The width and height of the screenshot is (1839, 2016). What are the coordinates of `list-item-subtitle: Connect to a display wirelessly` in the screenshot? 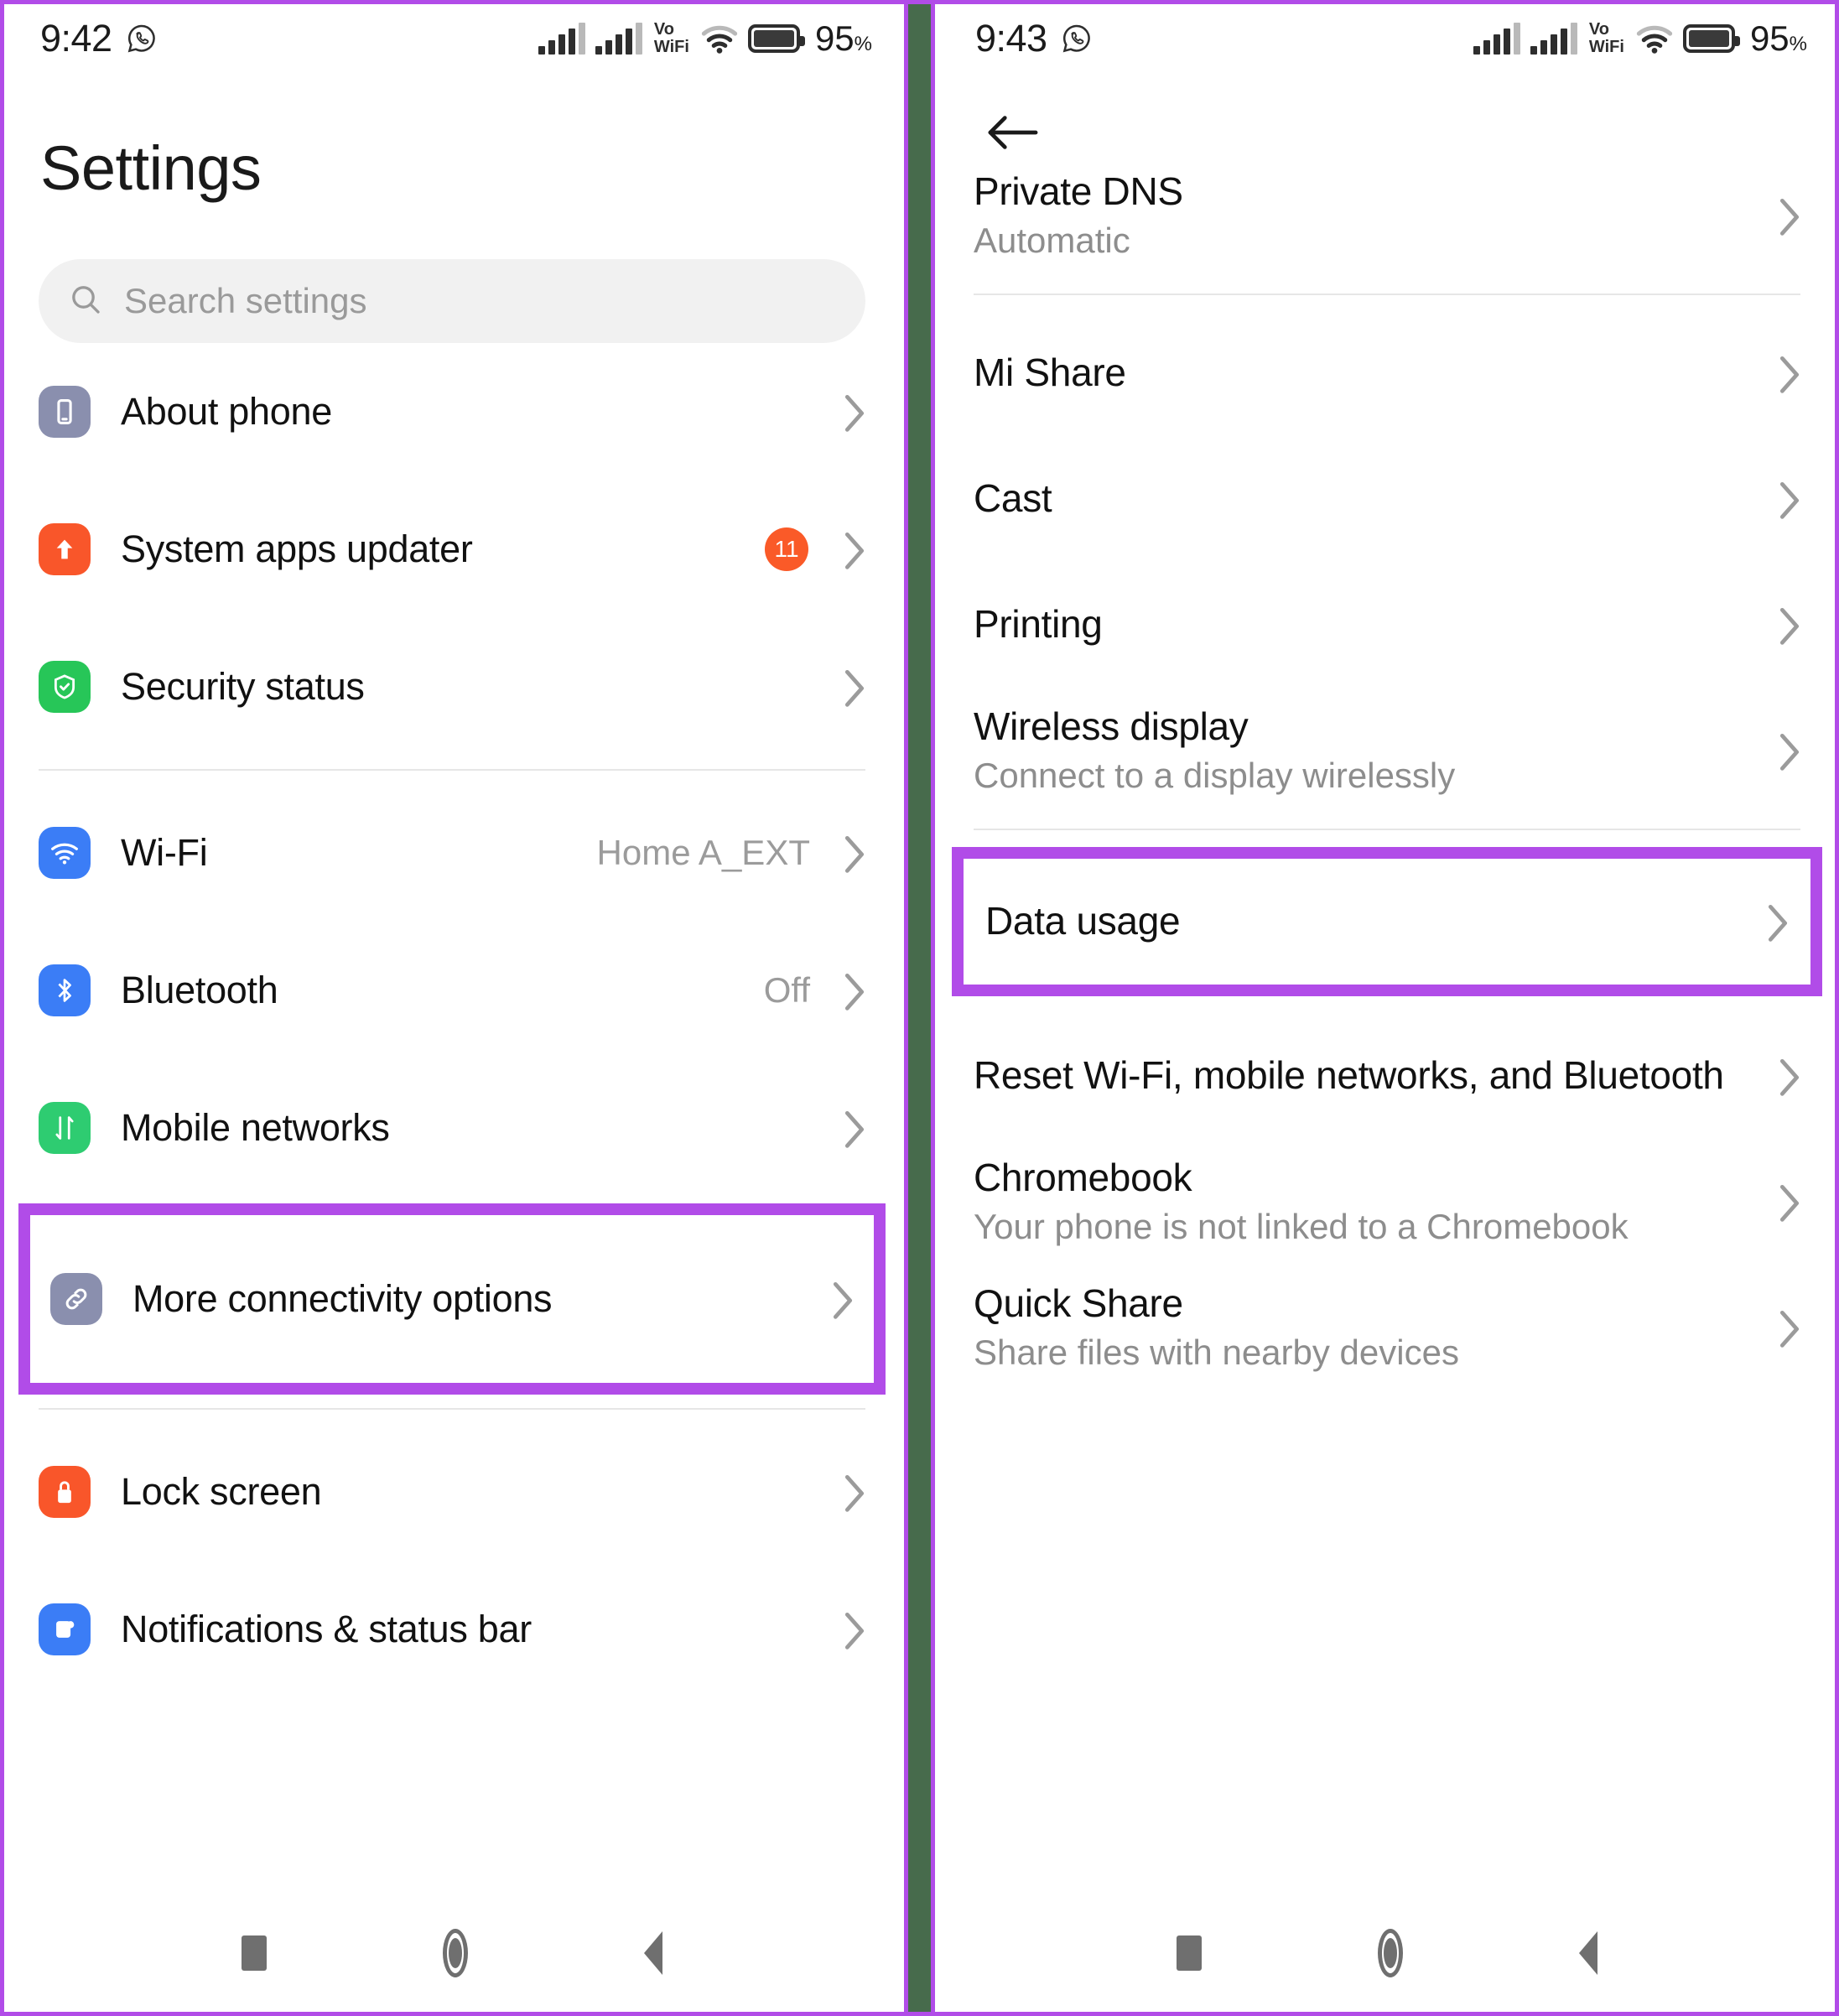 It's located at (1215, 775).